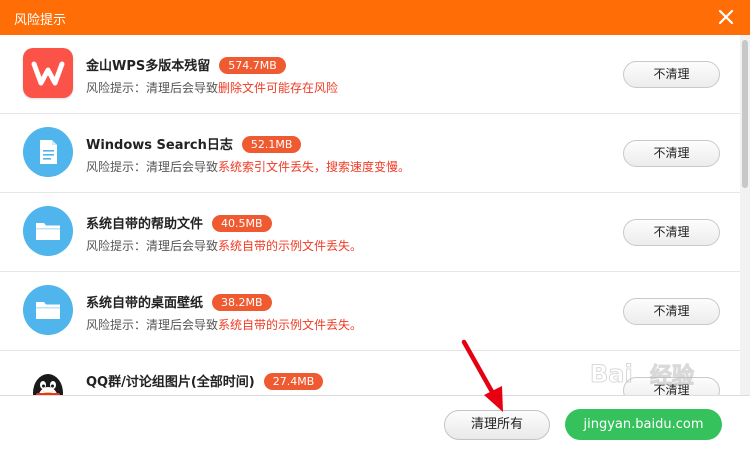 Image resolution: width=750 pixels, height=450 pixels. Describe the element at coordinates (242, 302) in the screenshot. I see `size-badge: 38.2MB` at that location.